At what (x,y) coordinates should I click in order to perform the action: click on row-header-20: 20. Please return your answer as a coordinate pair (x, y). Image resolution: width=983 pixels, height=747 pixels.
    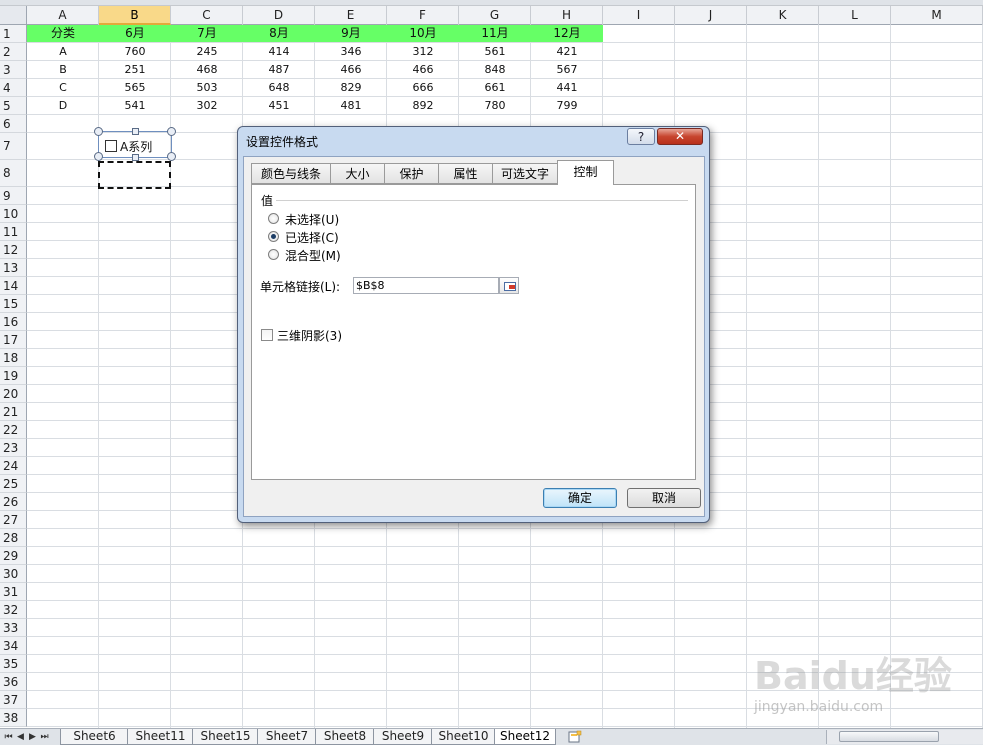
    Looking at the image, I should click on (13, 394).